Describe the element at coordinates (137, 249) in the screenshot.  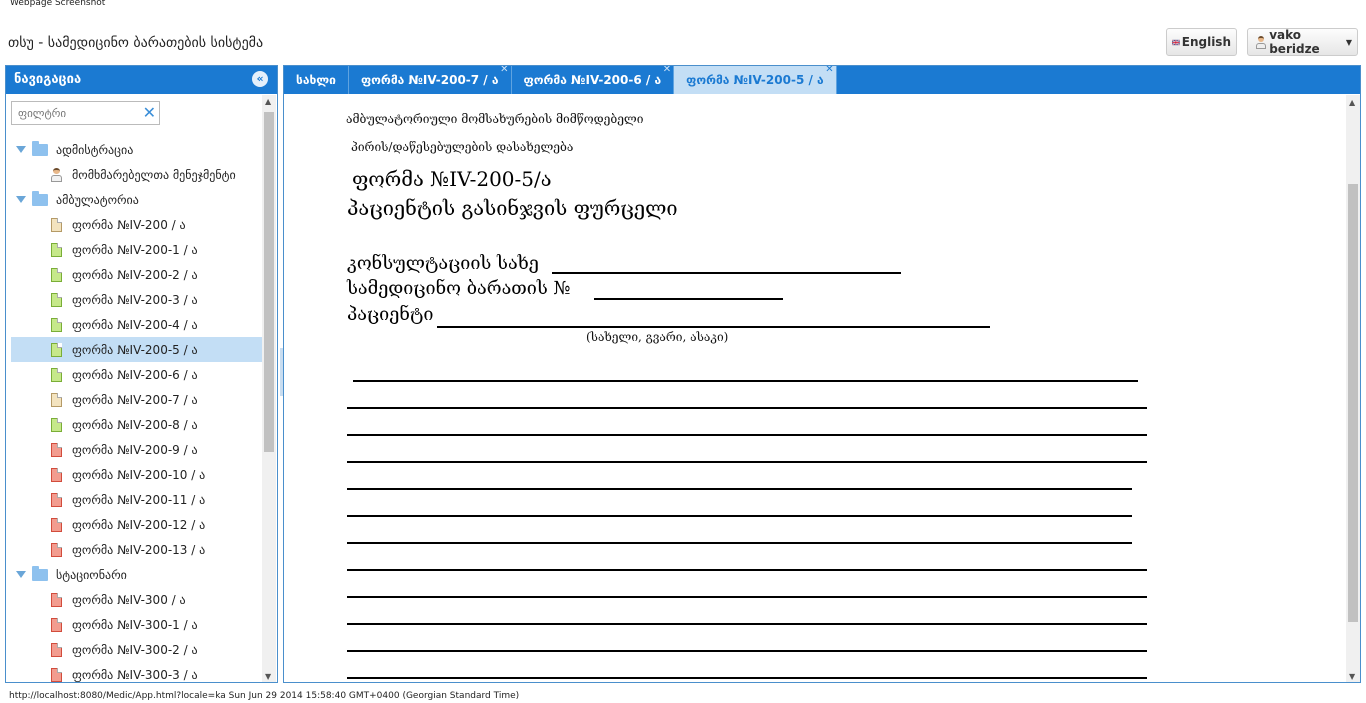
I see `tree-item: ფორმა №IV-200-1 / ა` at that location.